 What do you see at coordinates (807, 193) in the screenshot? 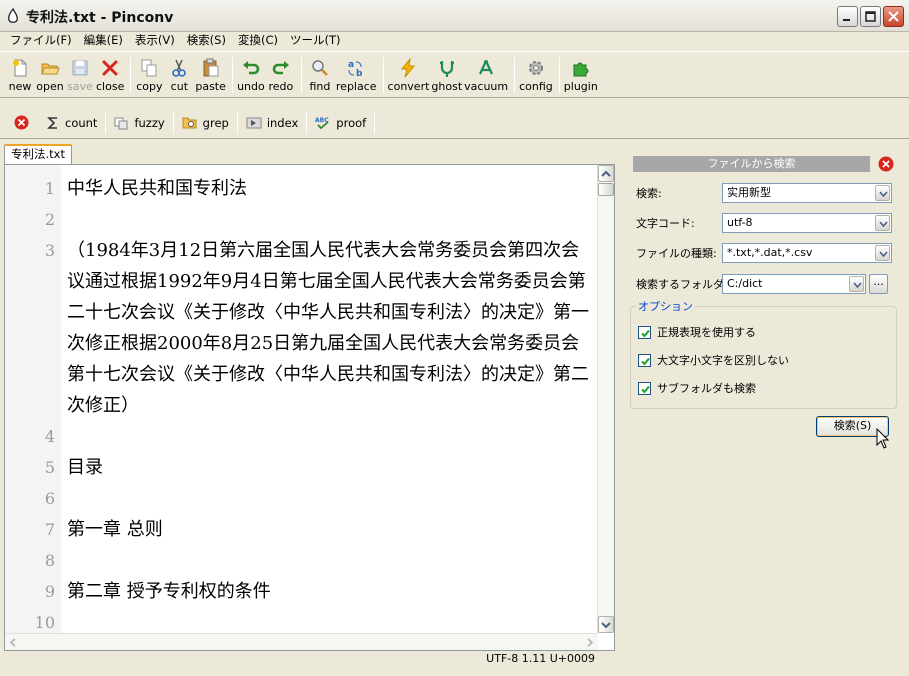
I see `search-combo: 实用新型` at bounding box center [807, 193].